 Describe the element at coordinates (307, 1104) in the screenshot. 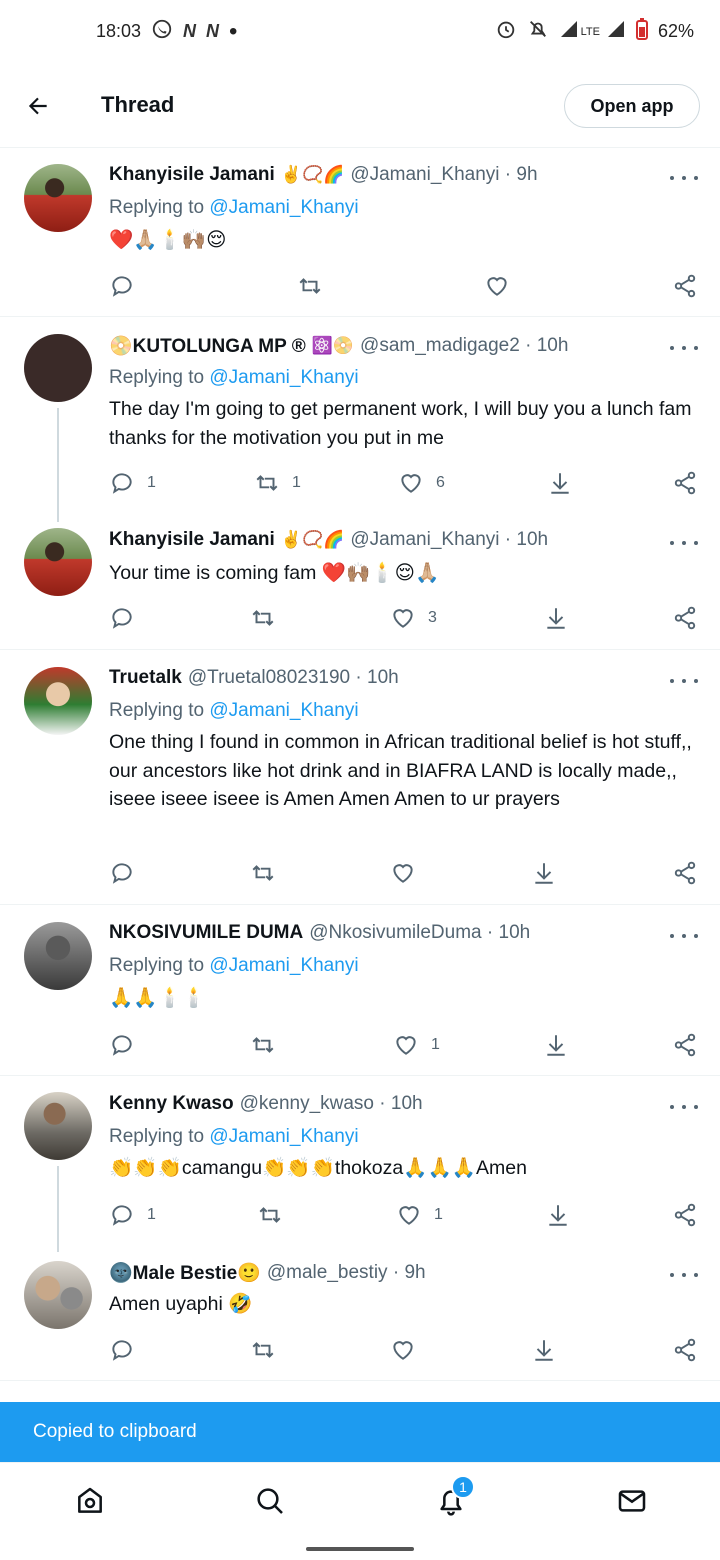

I see `author-handle: @kenny_kwaso` at that location.